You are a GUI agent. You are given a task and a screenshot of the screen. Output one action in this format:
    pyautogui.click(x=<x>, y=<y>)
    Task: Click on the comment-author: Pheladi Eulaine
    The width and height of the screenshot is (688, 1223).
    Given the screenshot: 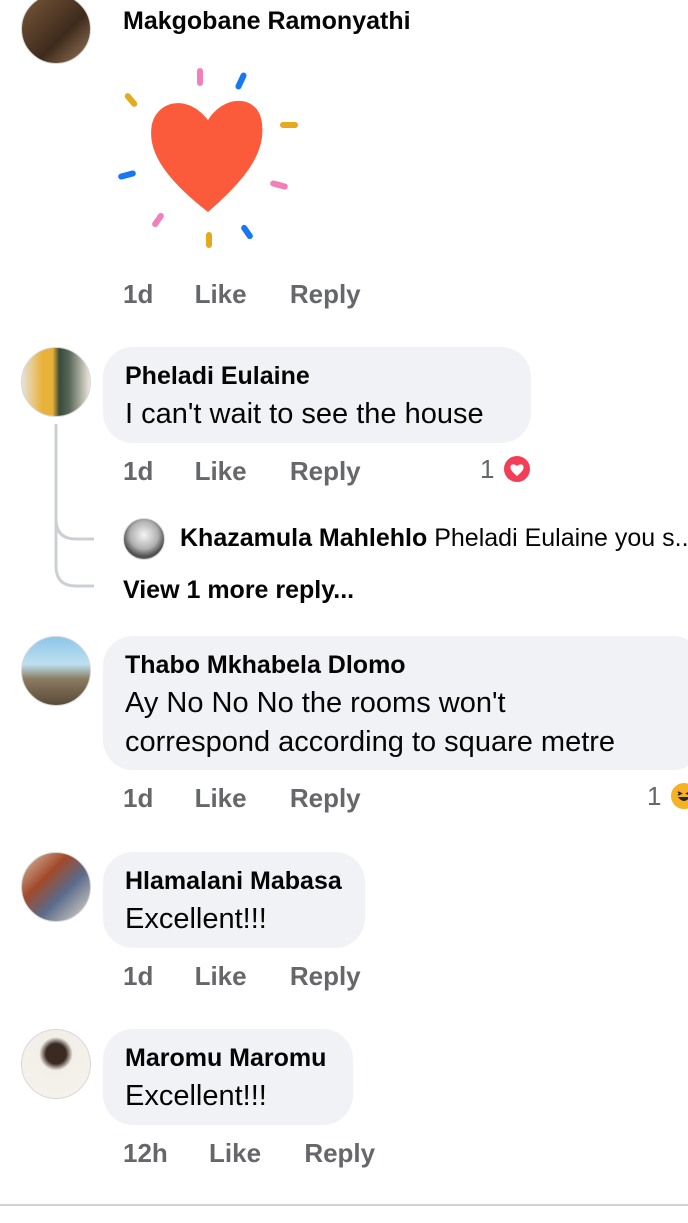 What is the action you would take?
    pyautogui.click(x=317, y=376)
    